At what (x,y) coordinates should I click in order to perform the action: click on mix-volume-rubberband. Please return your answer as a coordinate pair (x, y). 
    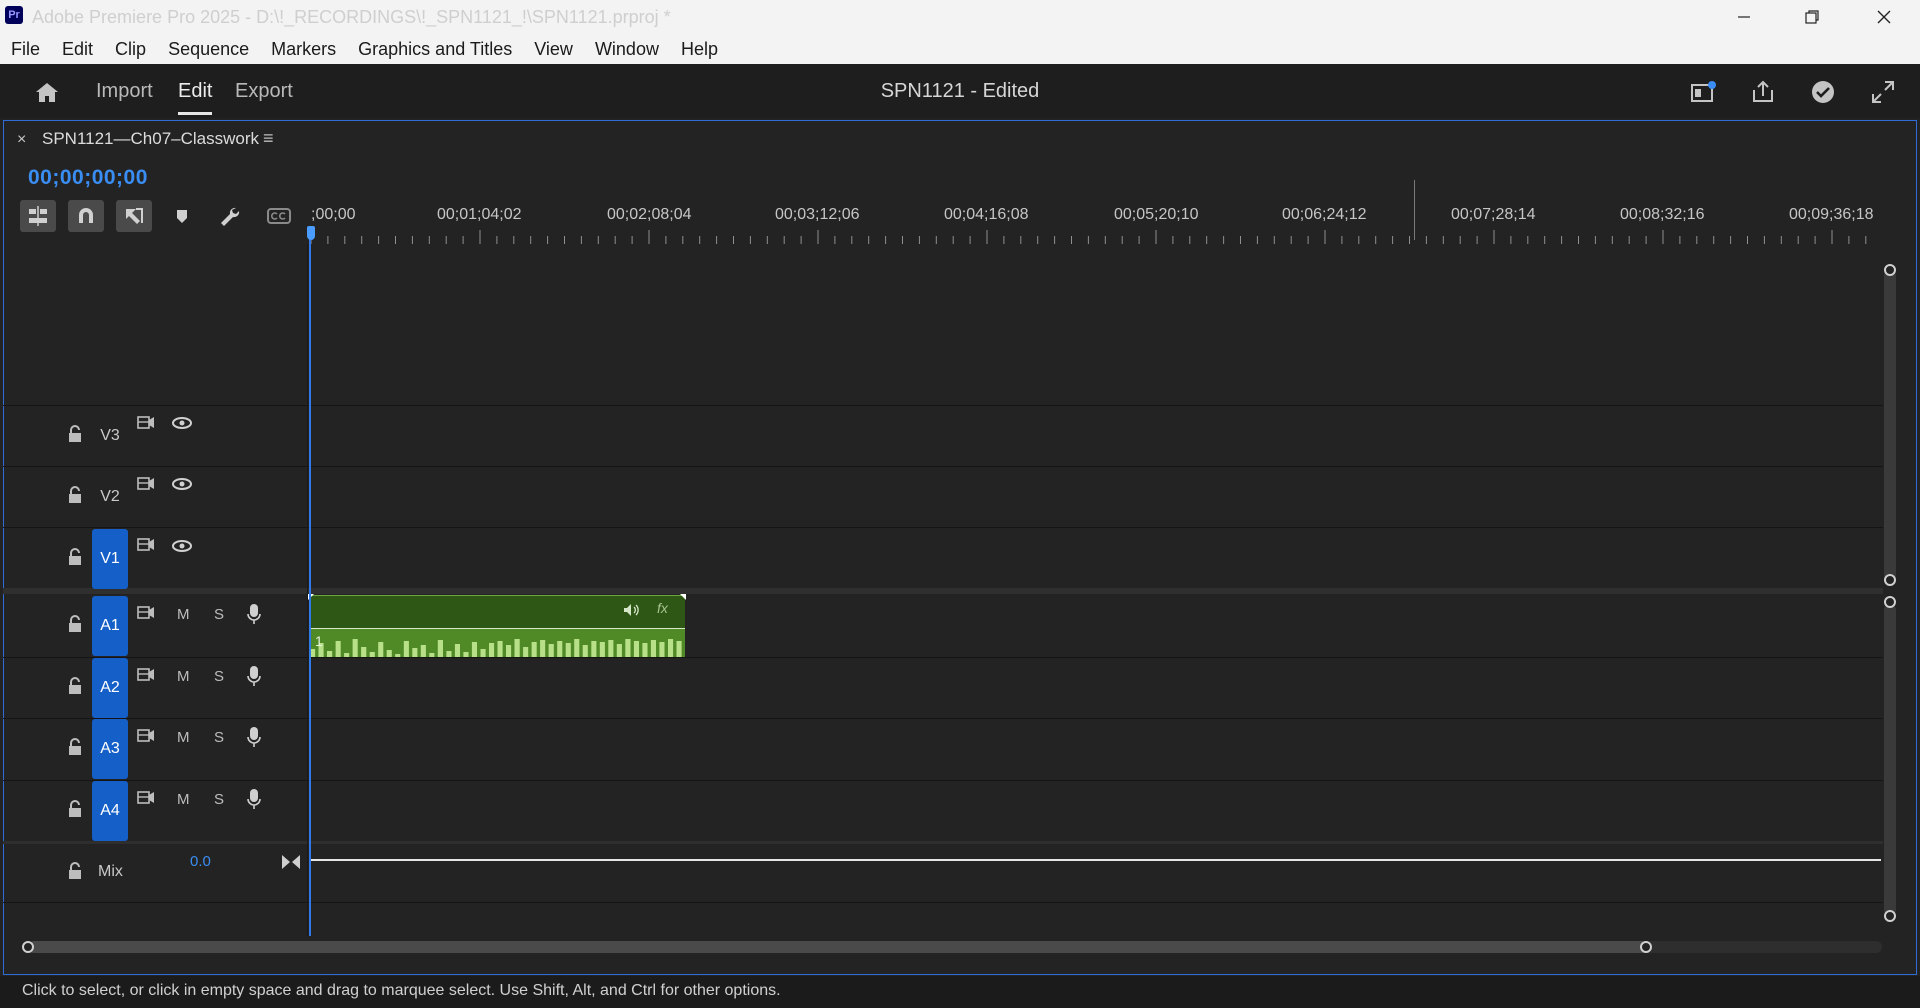
    Looking at the image, I should click on (1096, 860).